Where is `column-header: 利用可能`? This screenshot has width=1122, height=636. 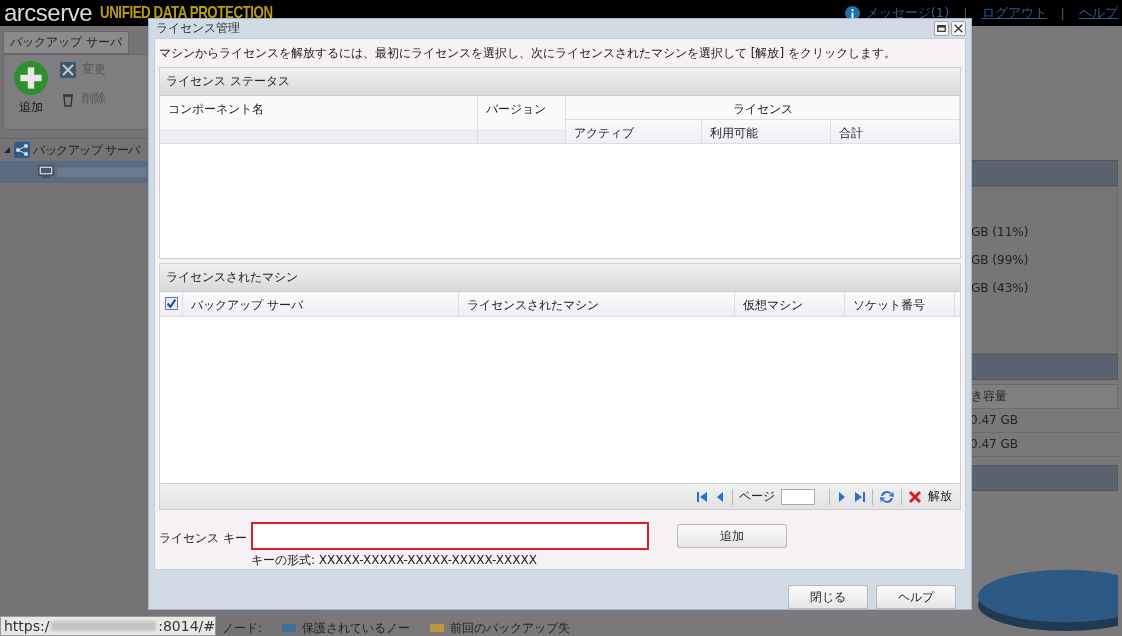 column-header: 利用可能 is located at coordinates (766, 132).